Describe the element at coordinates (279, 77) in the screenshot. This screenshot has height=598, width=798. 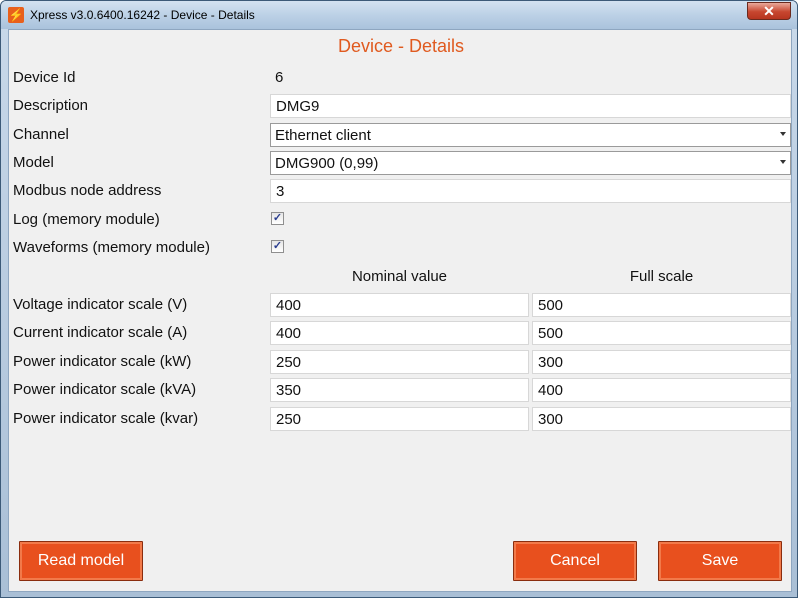
I see `device-id-value: 6` at that location.